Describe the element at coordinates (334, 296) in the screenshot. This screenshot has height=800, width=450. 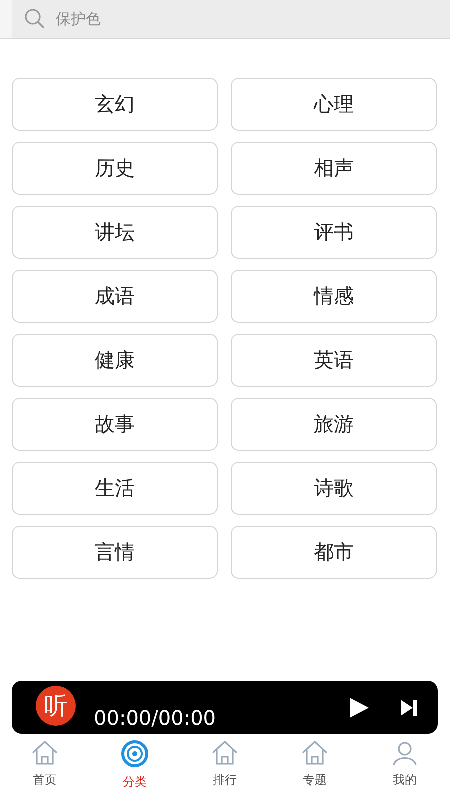
I see `category-button: 情感` at that location.